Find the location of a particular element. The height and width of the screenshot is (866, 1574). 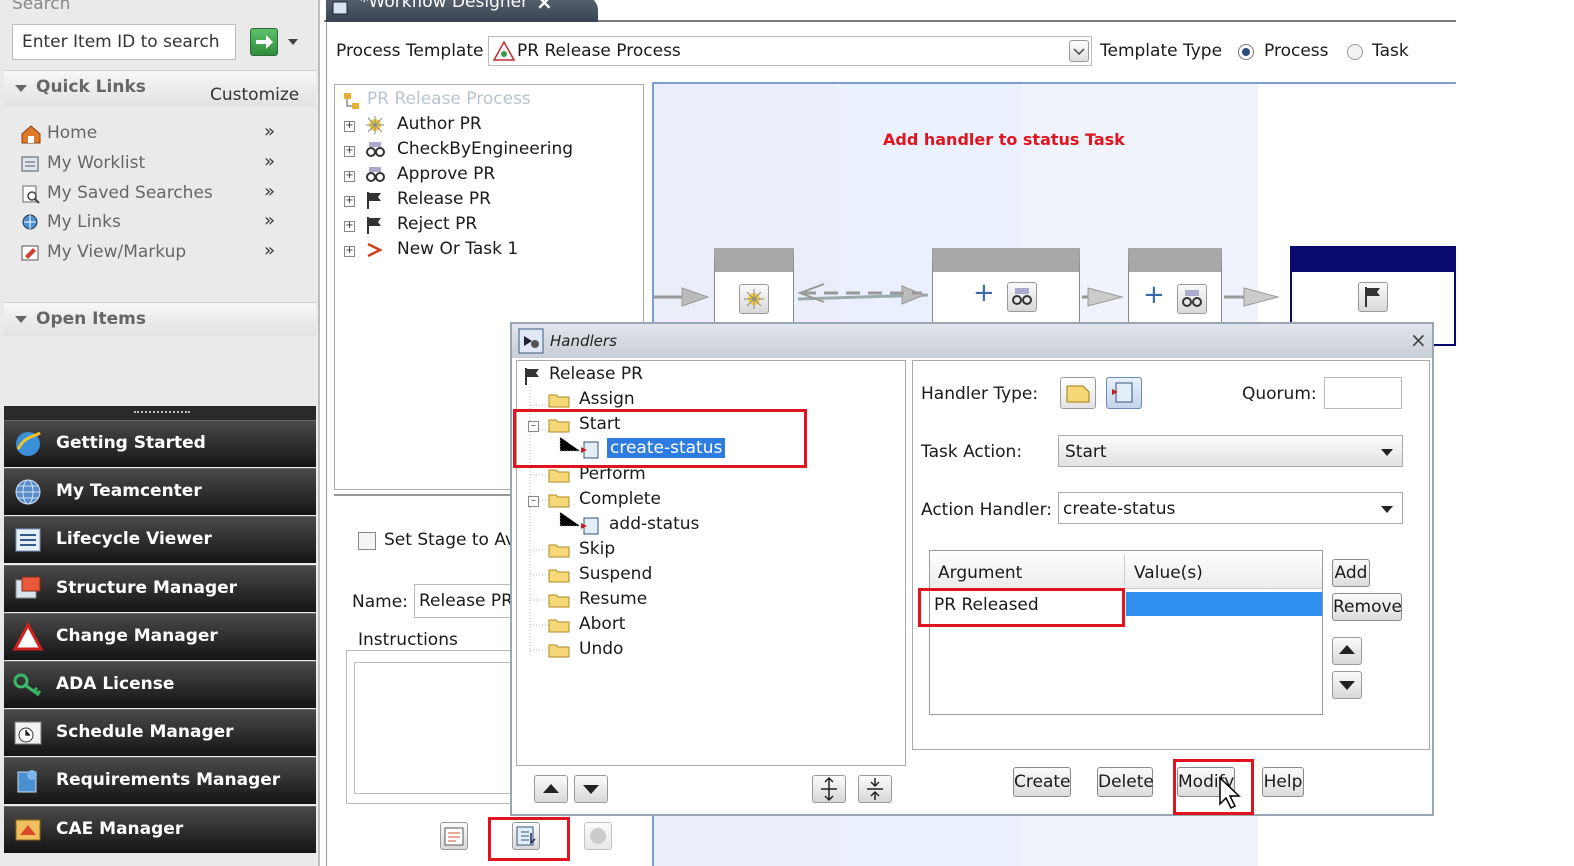

quick-link-links: My Links » is located at coordinates (165, 223).